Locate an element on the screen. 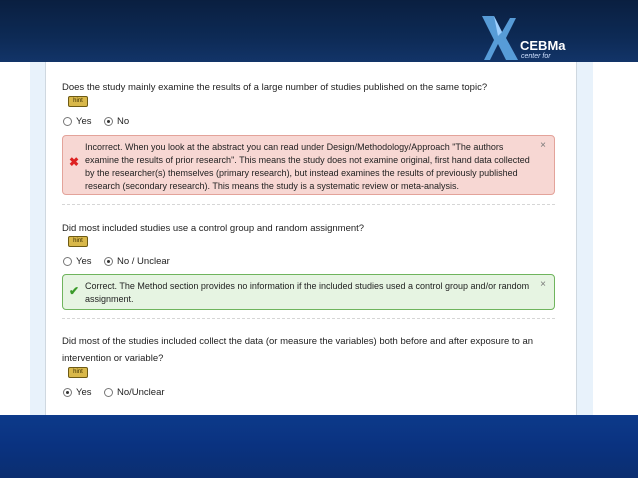 The image size is (638, 478). q3-option-no-unclear: No/Unclear is located at coordinates (134, 392).